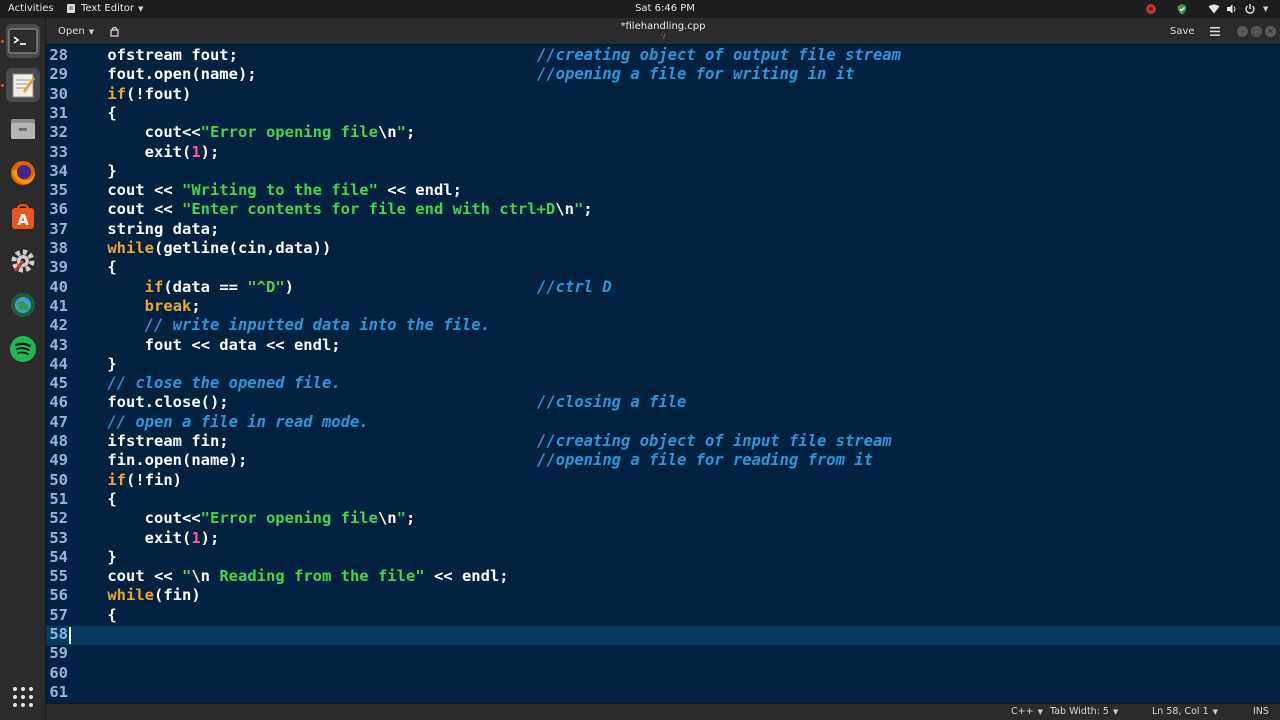  What do you see at coordinates (126, 576) in the screenshot?
I see `code-token: cout <<` at bounding box center [126, 576].